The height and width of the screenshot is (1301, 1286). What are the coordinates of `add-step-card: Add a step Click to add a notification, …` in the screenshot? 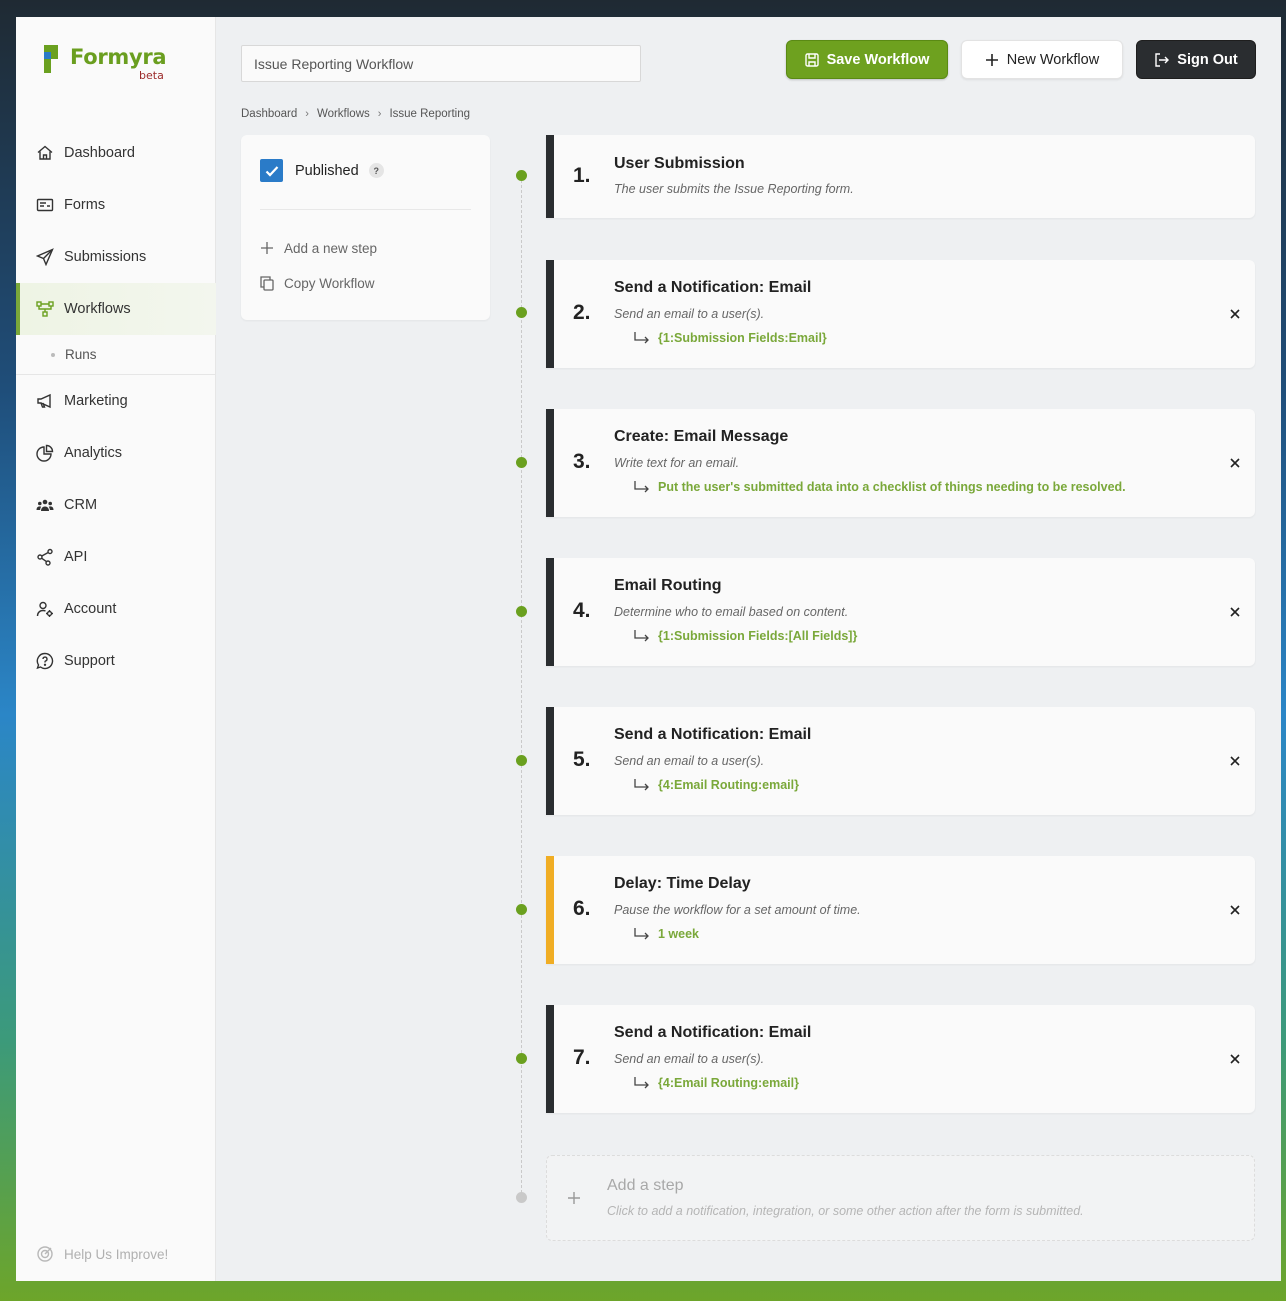 It's located at (900, 1198).